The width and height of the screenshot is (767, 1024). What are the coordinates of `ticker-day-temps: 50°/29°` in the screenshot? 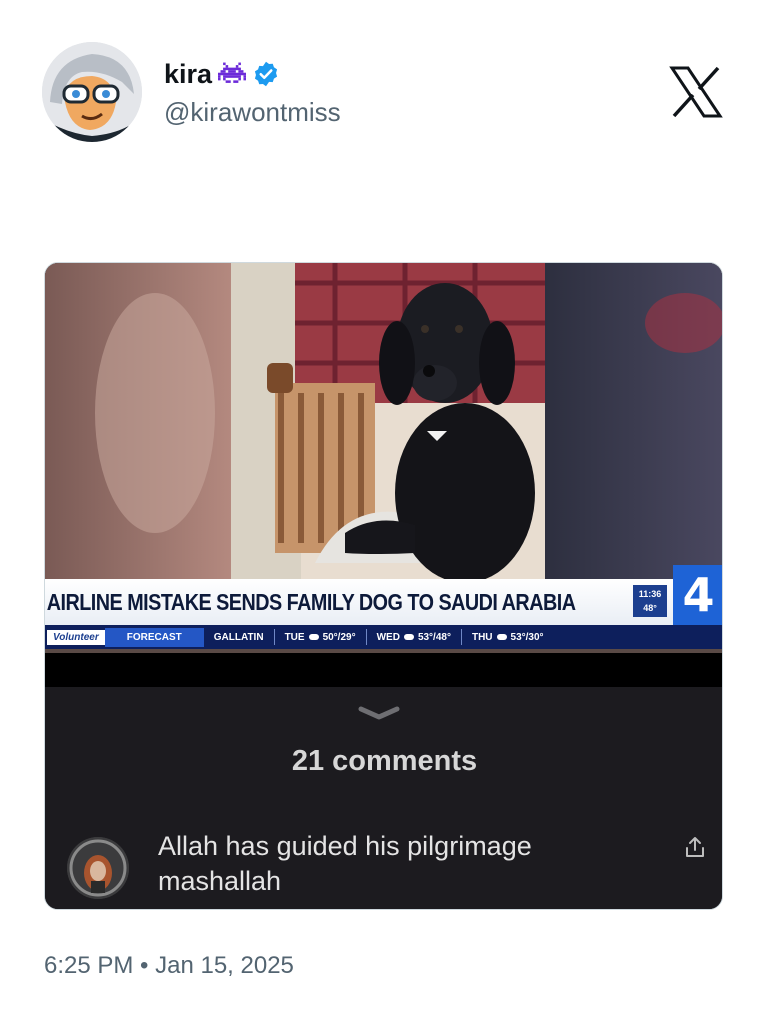 It's located at (339, 637).